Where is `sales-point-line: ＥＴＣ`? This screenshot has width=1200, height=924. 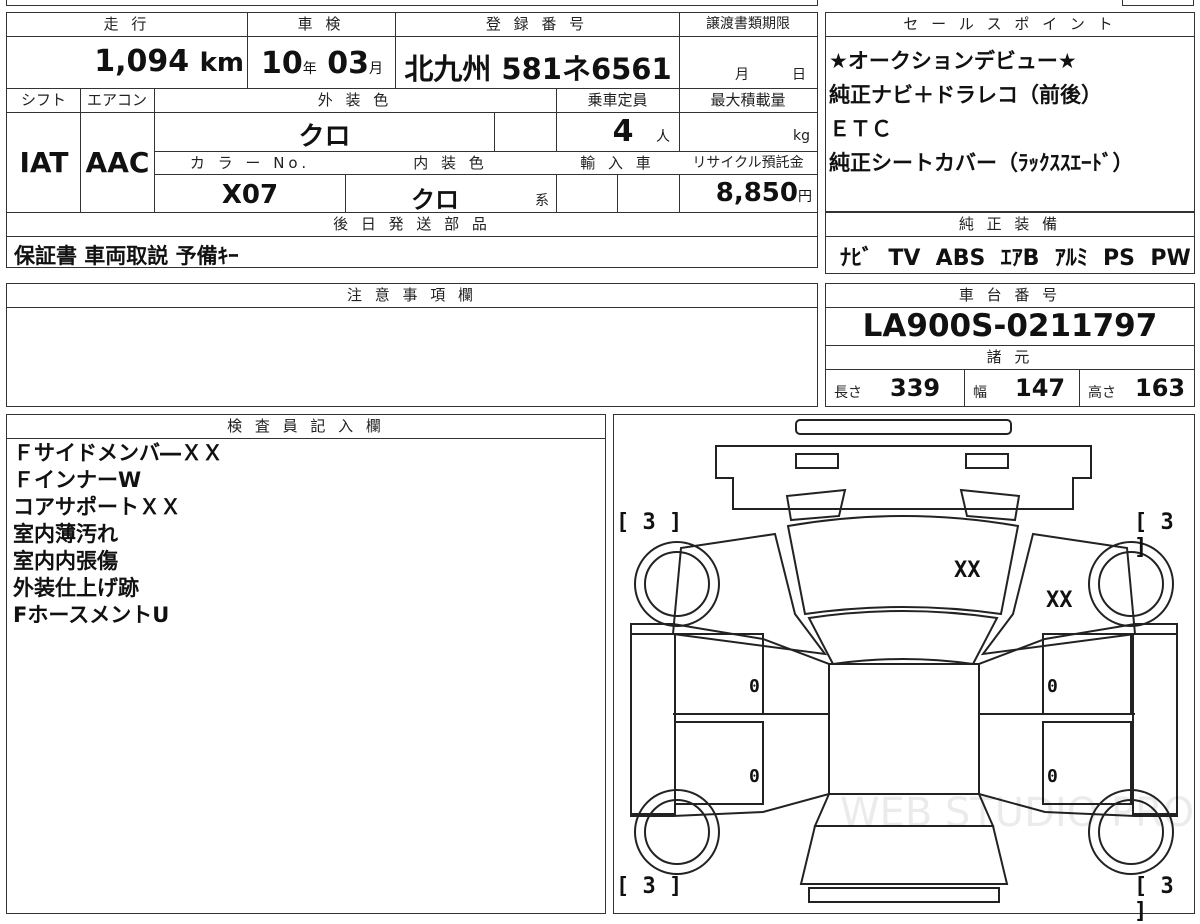
sales-point-line: ＥＴＣ is located at coordinates (860, 129).